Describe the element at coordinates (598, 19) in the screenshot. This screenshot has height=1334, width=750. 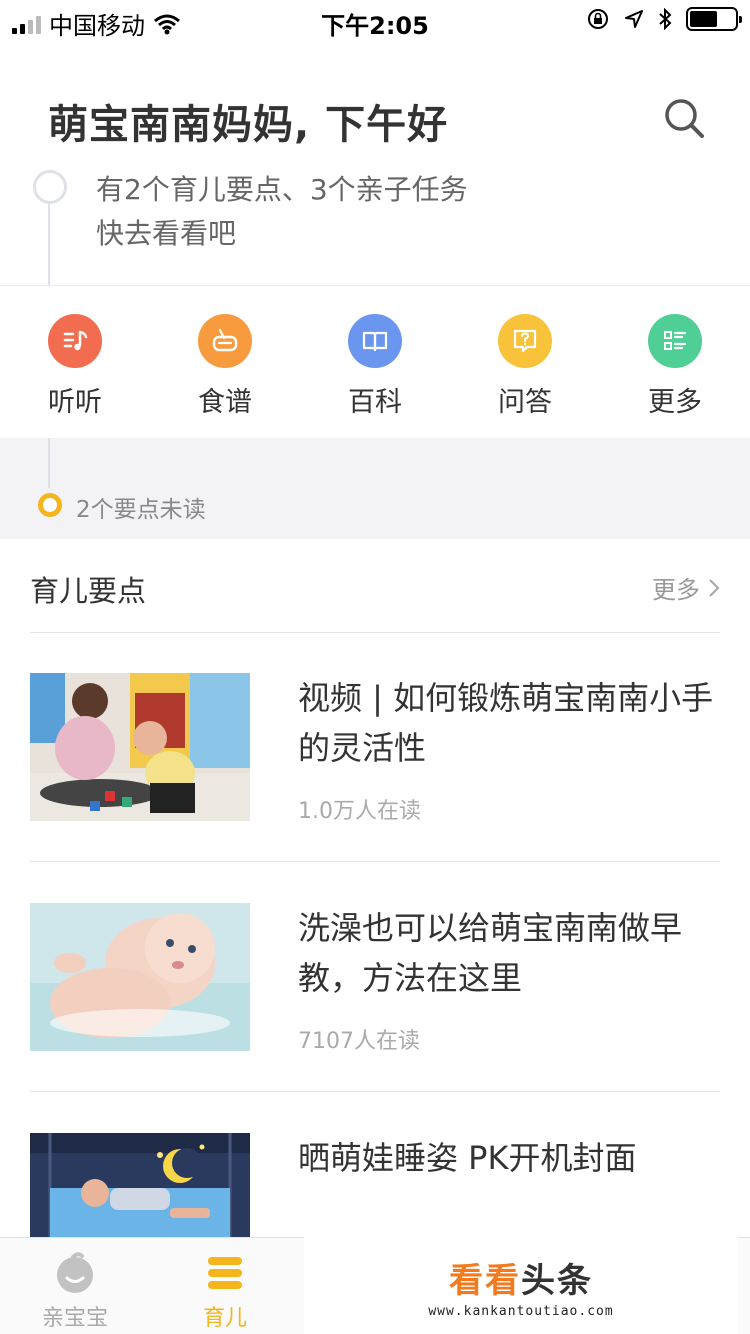
I see `rotation-lock-icon` at that location.